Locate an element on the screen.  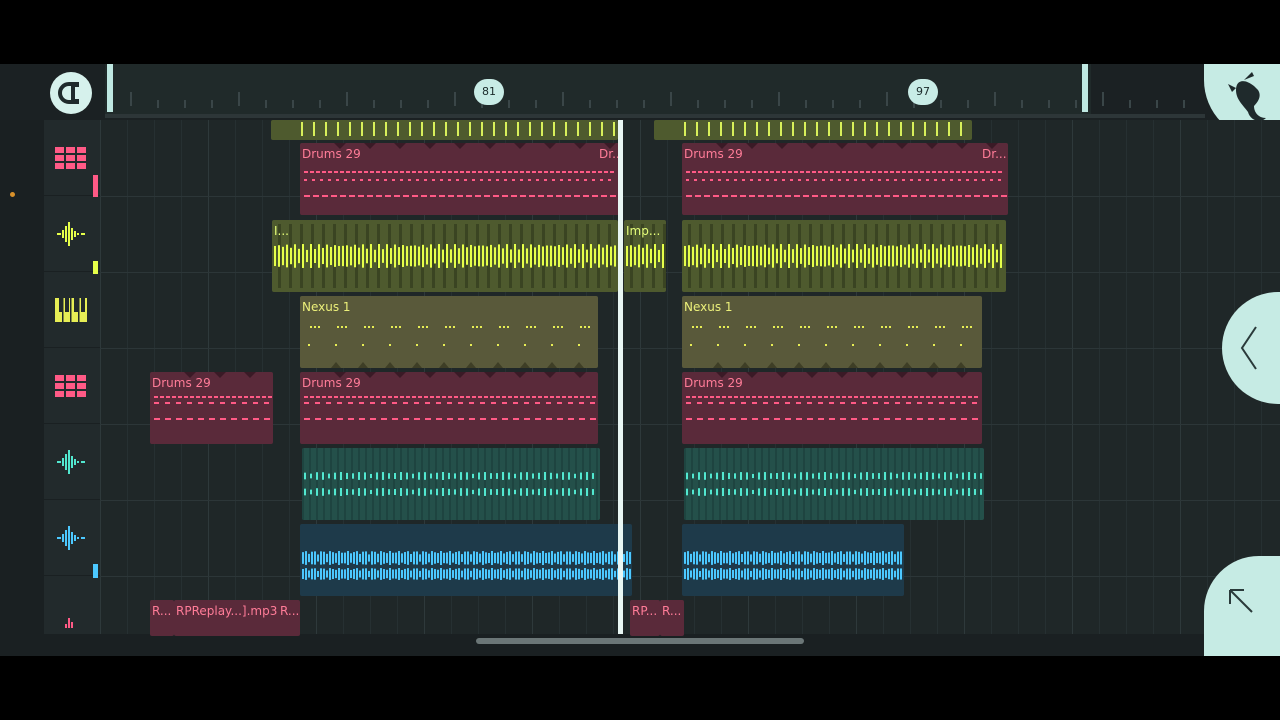
bar-marker-81: 81 is located at coordinates (489, 92).